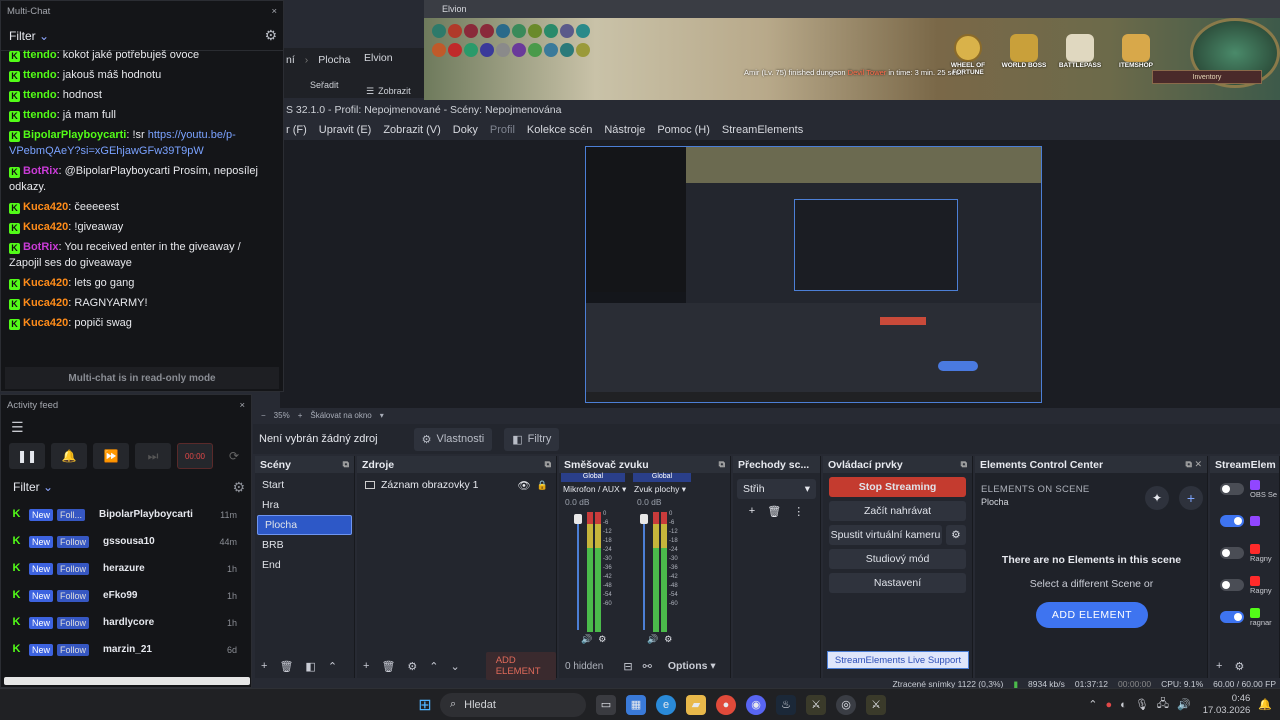 This screenshot has width=1280, height=720. I want to click on world-boss-button: WORLD BOSS, so click(1024, 54).